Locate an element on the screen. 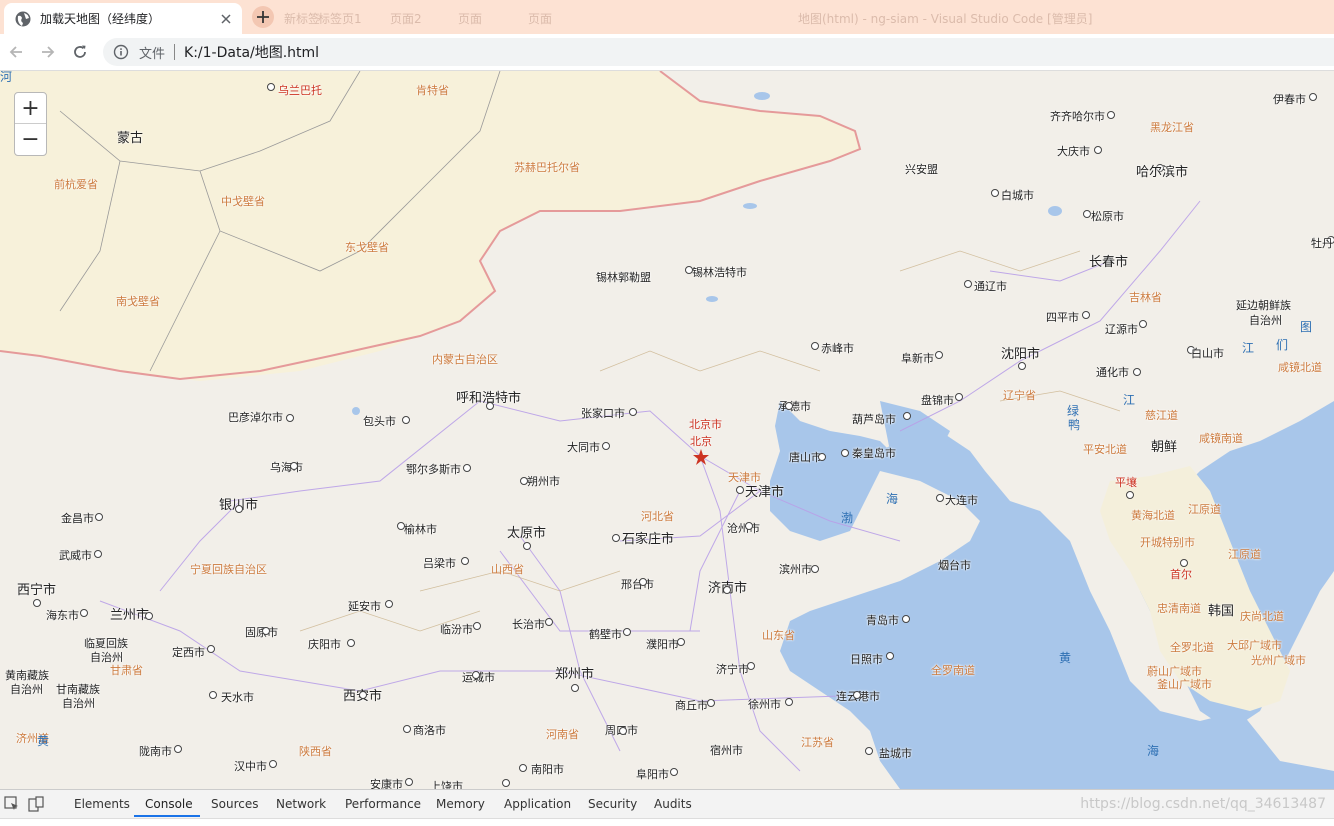  map-label: 鄂尔多斯市 is located at coordinates (433, 469).